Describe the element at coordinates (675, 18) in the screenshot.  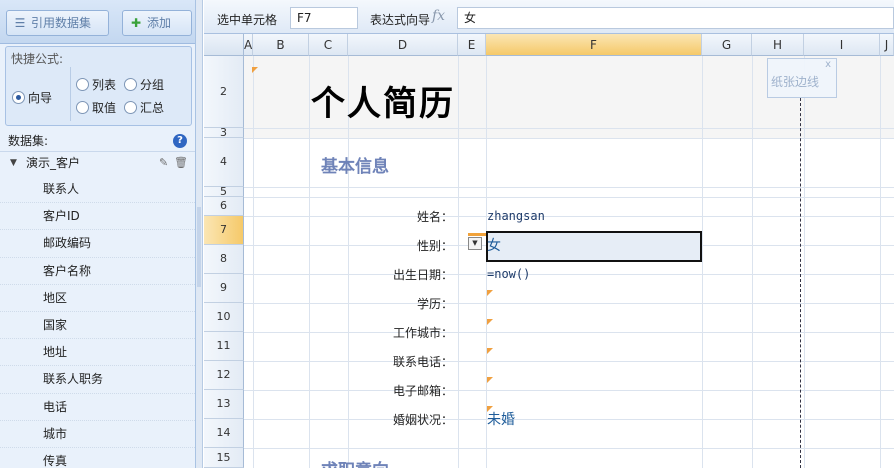
I see `expression-input: 女` at that location.